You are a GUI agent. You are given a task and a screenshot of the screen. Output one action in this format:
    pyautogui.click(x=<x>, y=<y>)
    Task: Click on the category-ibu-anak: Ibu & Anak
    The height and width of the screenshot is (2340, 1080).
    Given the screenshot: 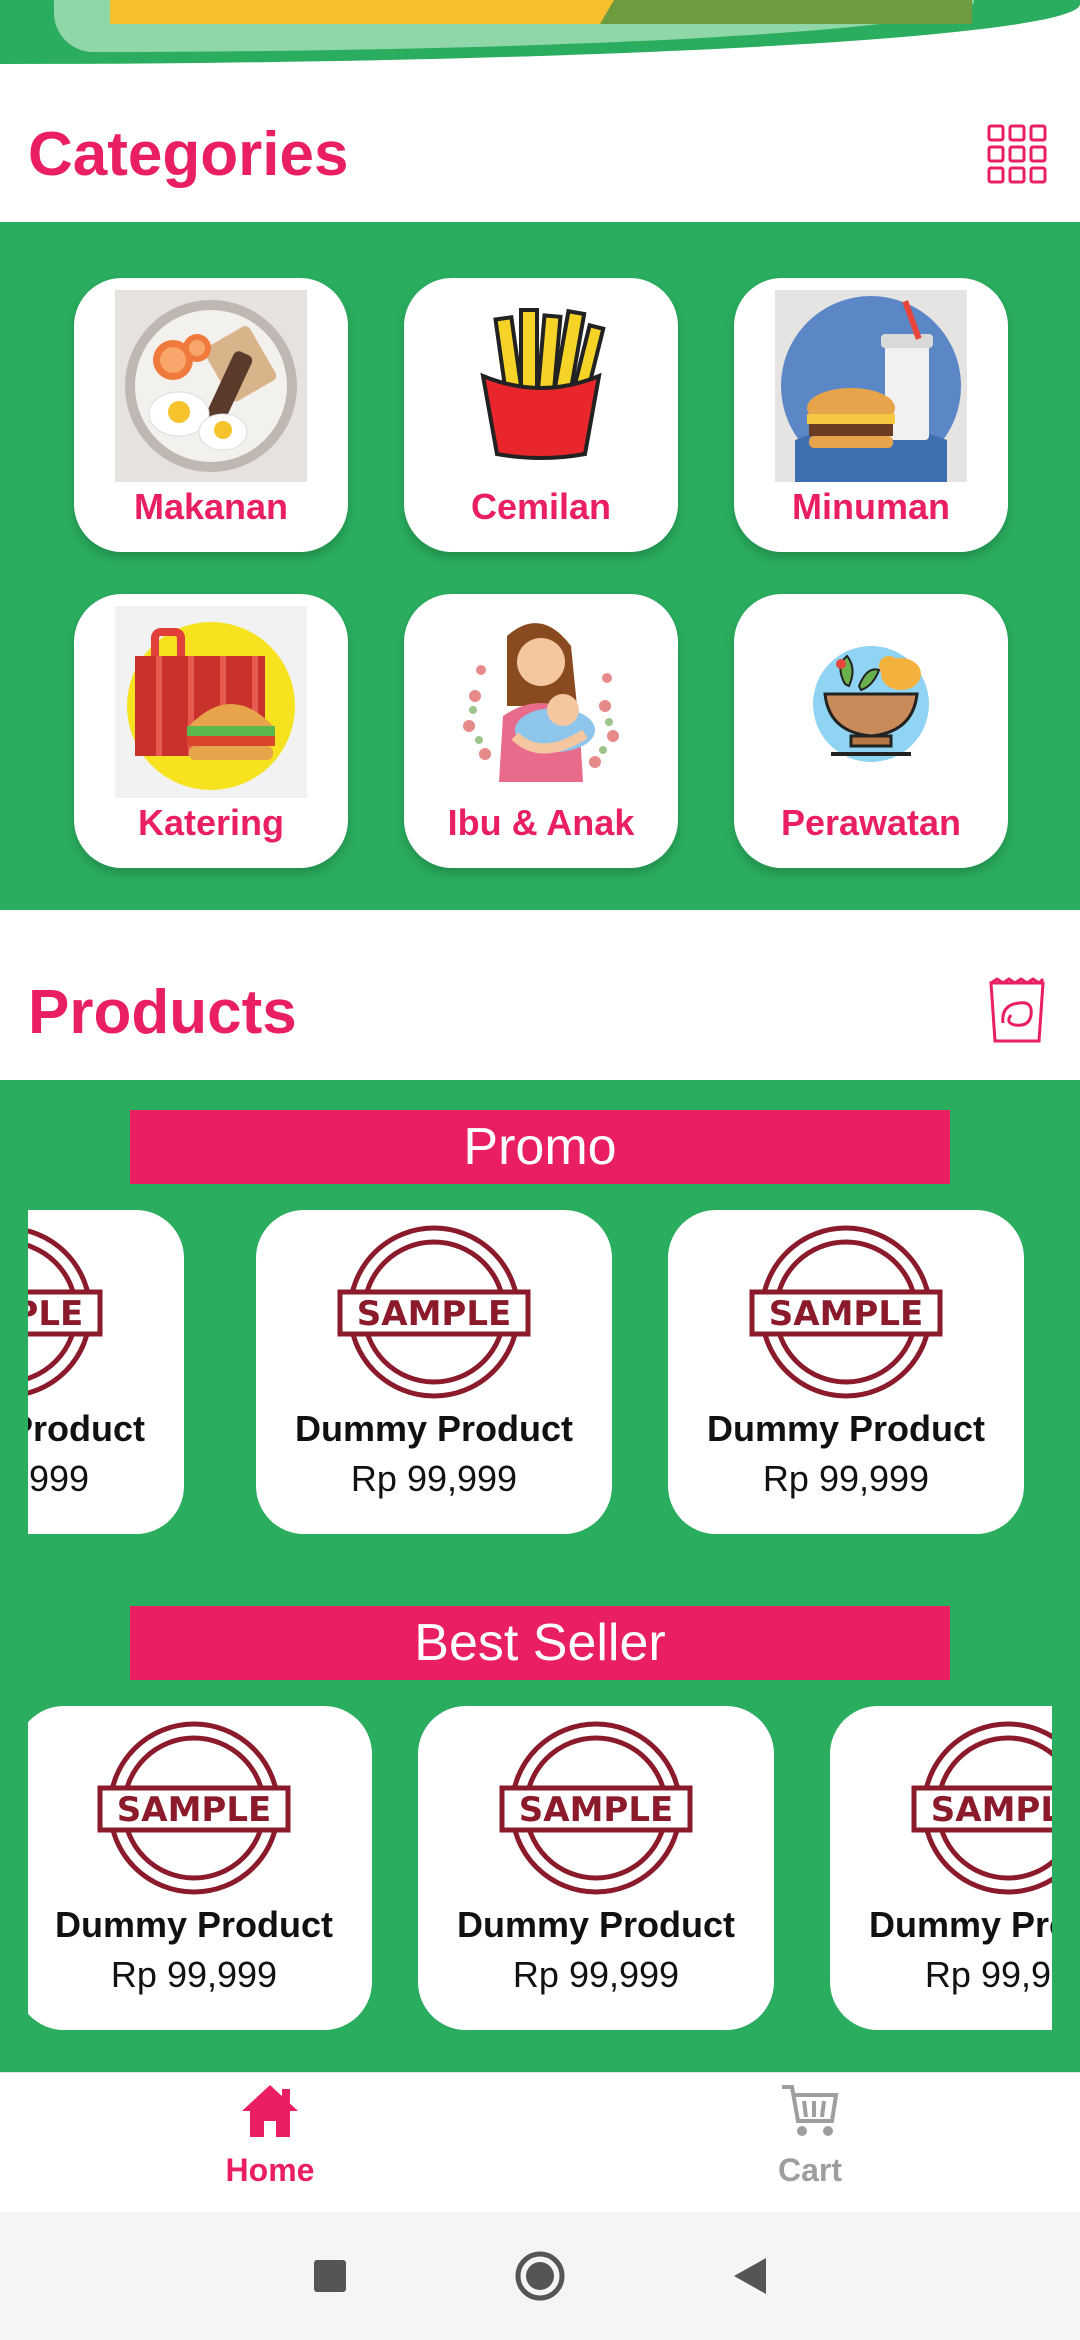 What is the action you would take?
    pyautogui.click(x=541, y=731)
    